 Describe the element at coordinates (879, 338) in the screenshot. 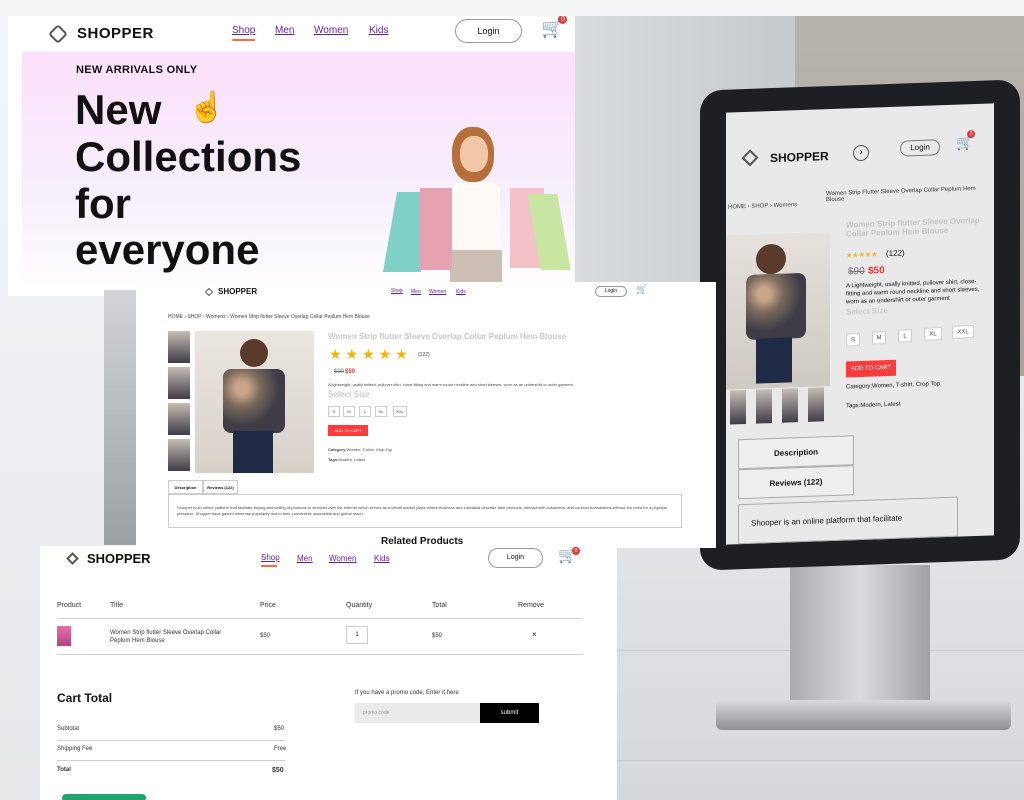

I see `kiosk-size-m: M` at that location.